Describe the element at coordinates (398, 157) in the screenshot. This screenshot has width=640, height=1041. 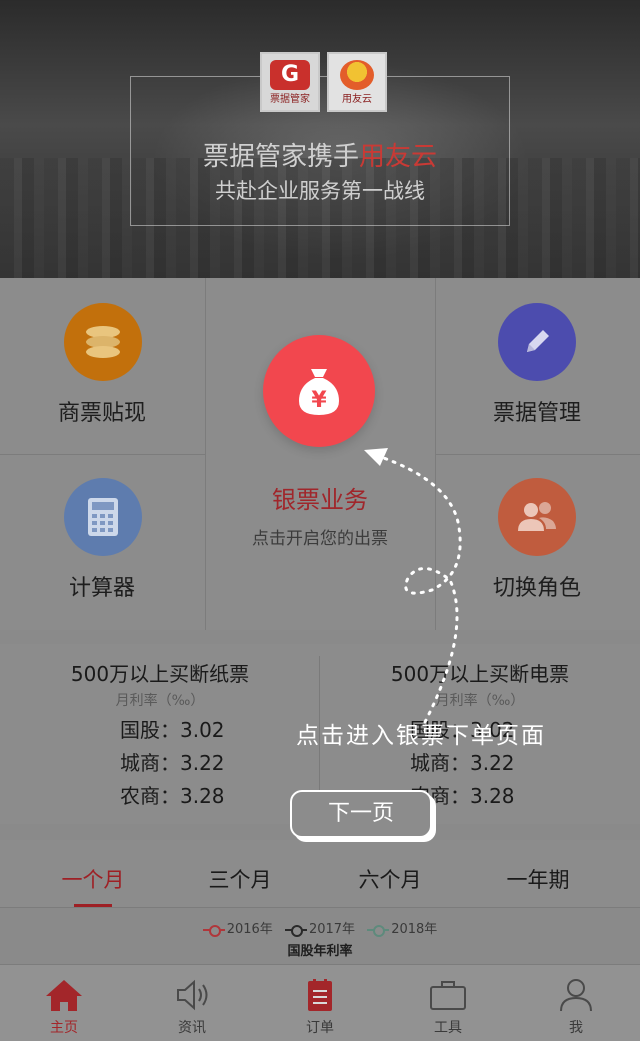
I see `banner-title-highlight: 用友云` at that location.